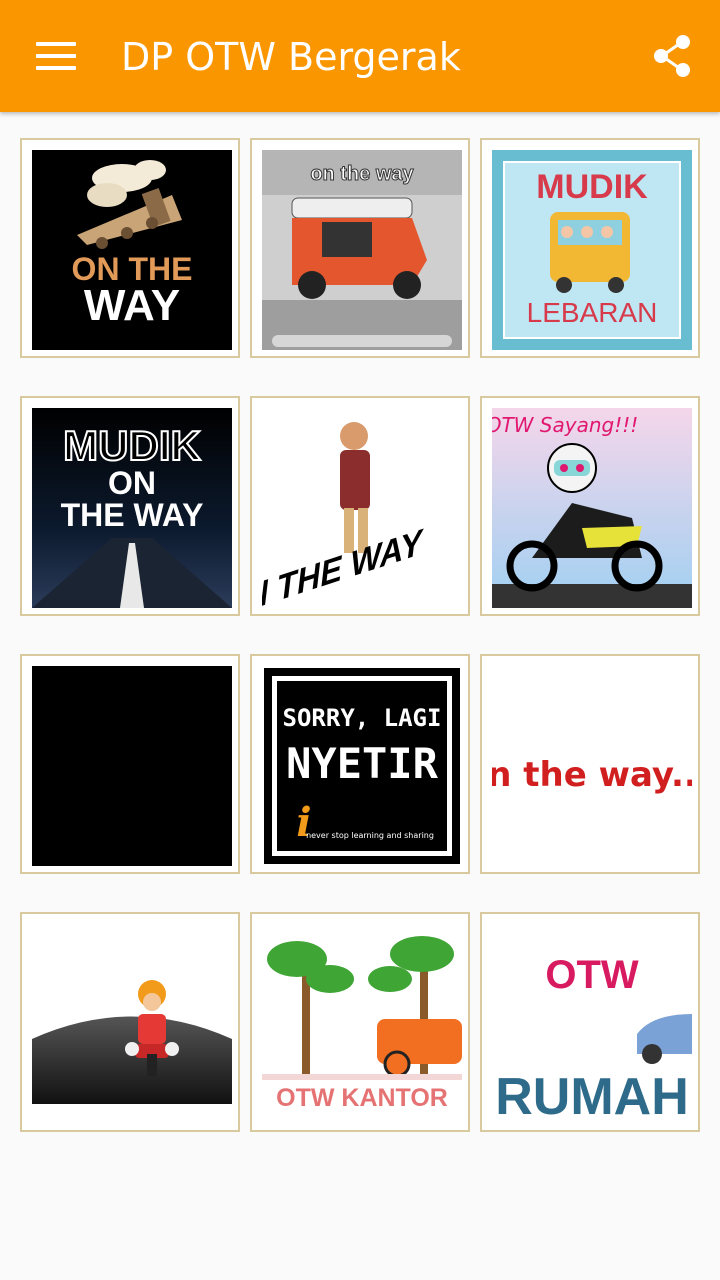  I want to click on tile-train: ON THE WAY, so click(130, 248).